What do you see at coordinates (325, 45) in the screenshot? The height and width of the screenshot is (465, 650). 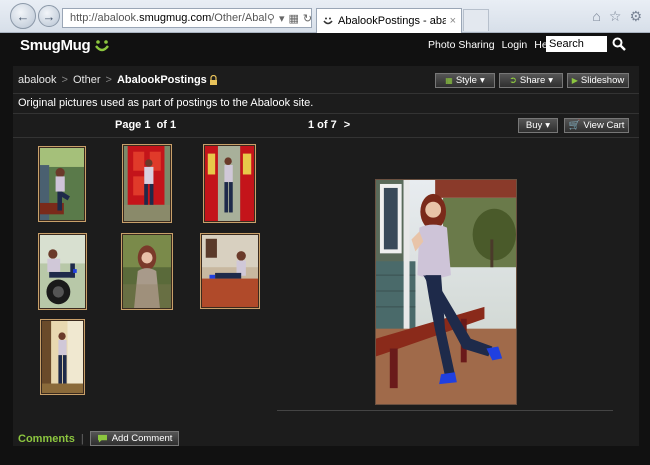 I see `site-header: SmugMug Photo Sharing Login Help` at bounding box center [325, 45].